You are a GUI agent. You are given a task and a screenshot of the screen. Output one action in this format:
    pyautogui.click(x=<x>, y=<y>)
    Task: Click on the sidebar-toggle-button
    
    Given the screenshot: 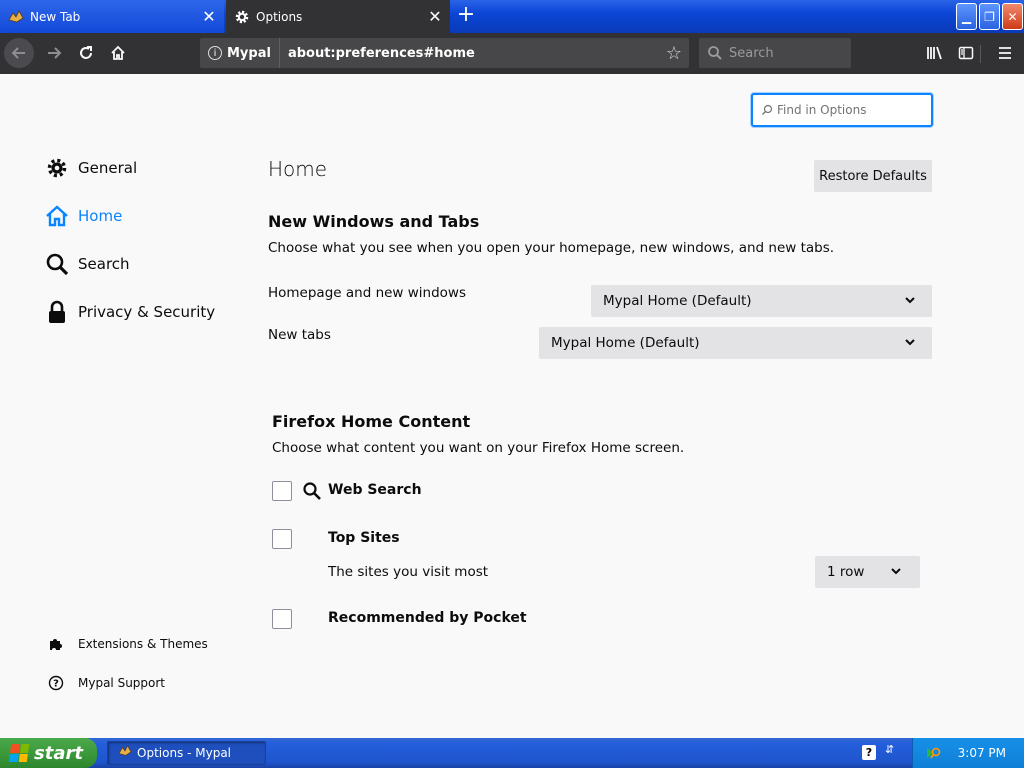 What is the action you would take?
    pyautogui.click(x=966, y=53)
    